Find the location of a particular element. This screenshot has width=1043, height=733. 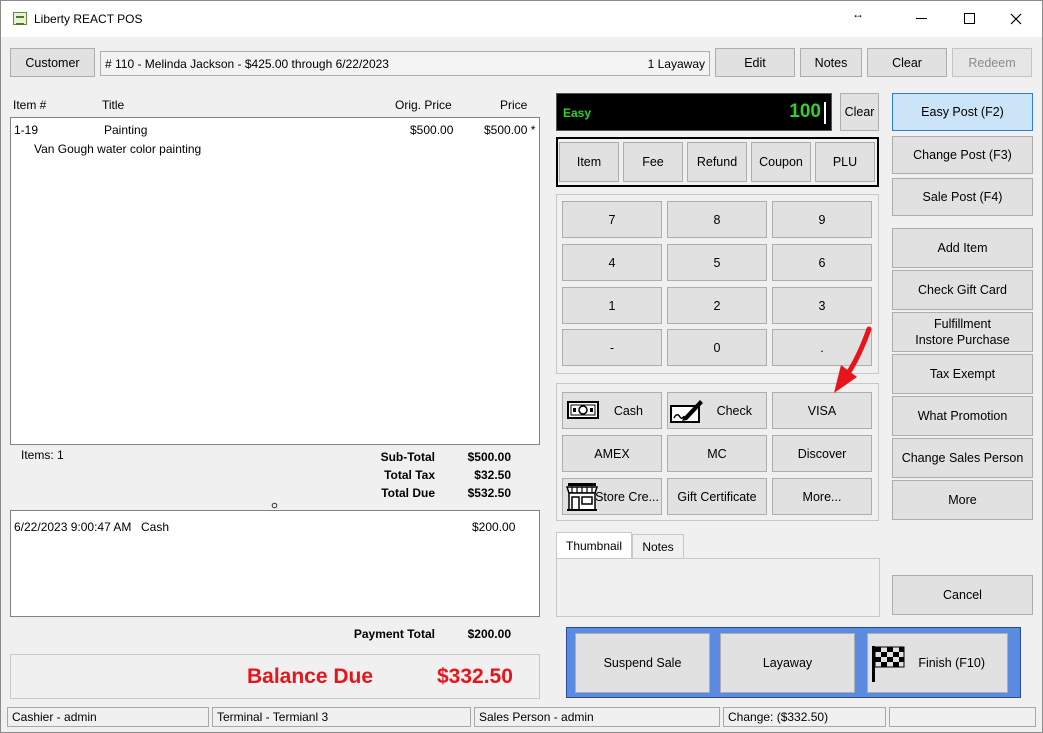

finish-label: Finish (F10) is located at coordinates (951, 663).